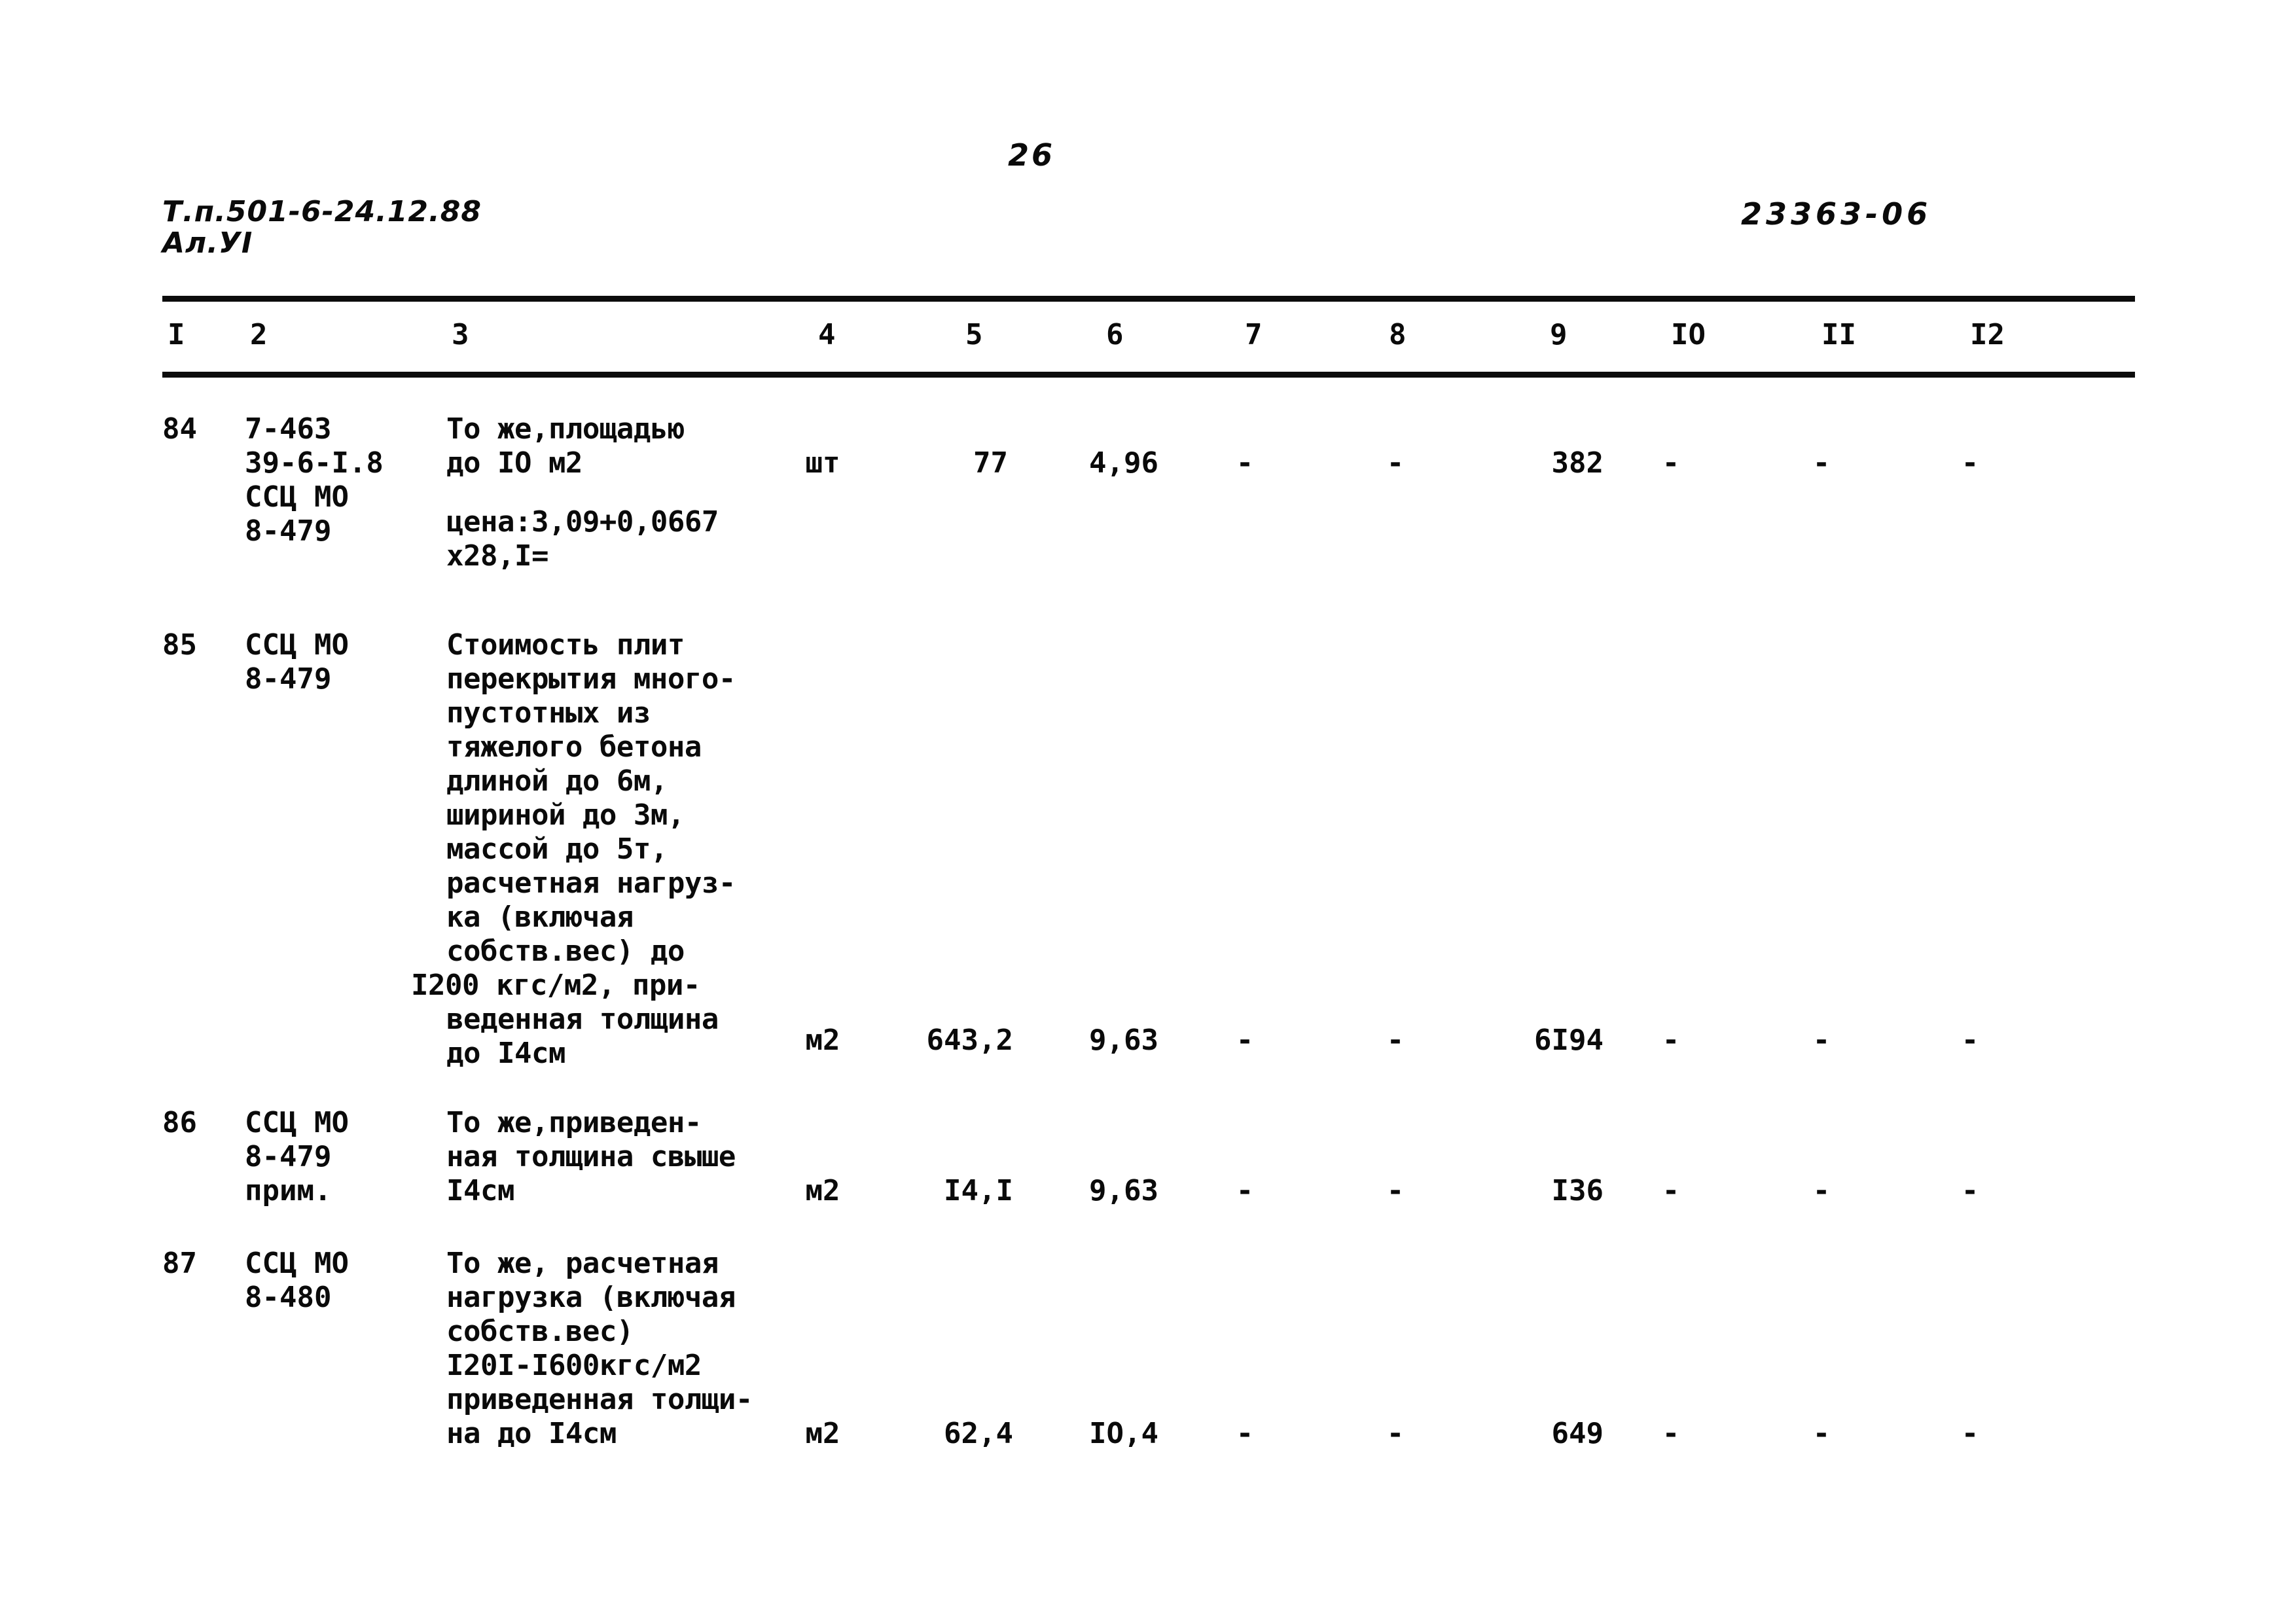 The height and width of the screenshot is (1623, 2296). I want to click on column-header-9: 9, so click(1559, 334).